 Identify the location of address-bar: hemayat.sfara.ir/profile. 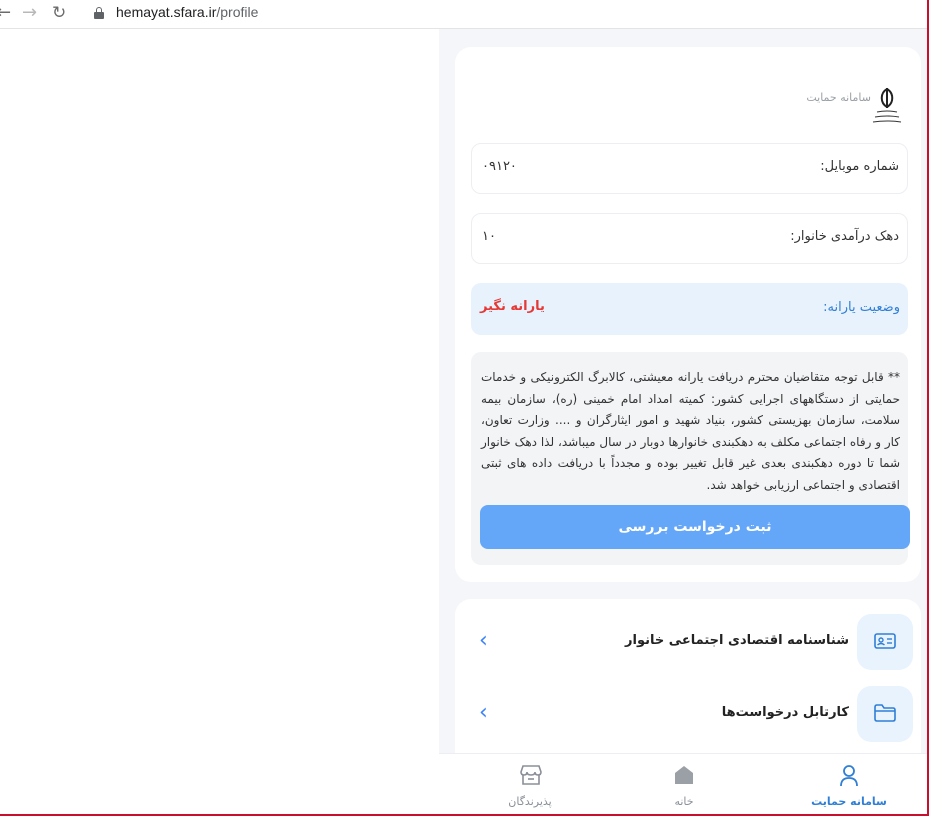
(187, 12).